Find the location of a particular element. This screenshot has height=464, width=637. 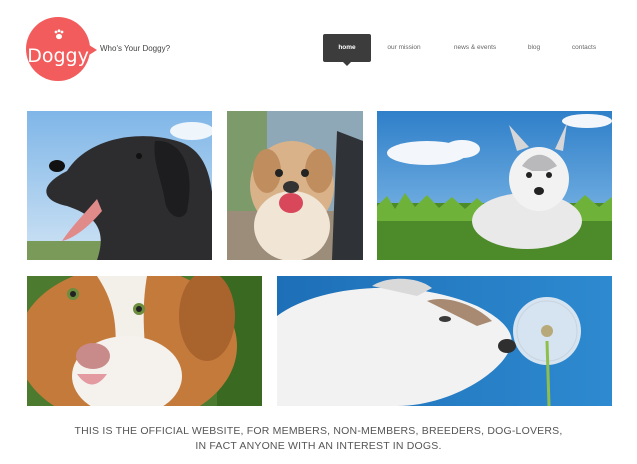

nav-item-our-mission: our mission is located at coordinates (404, 48).